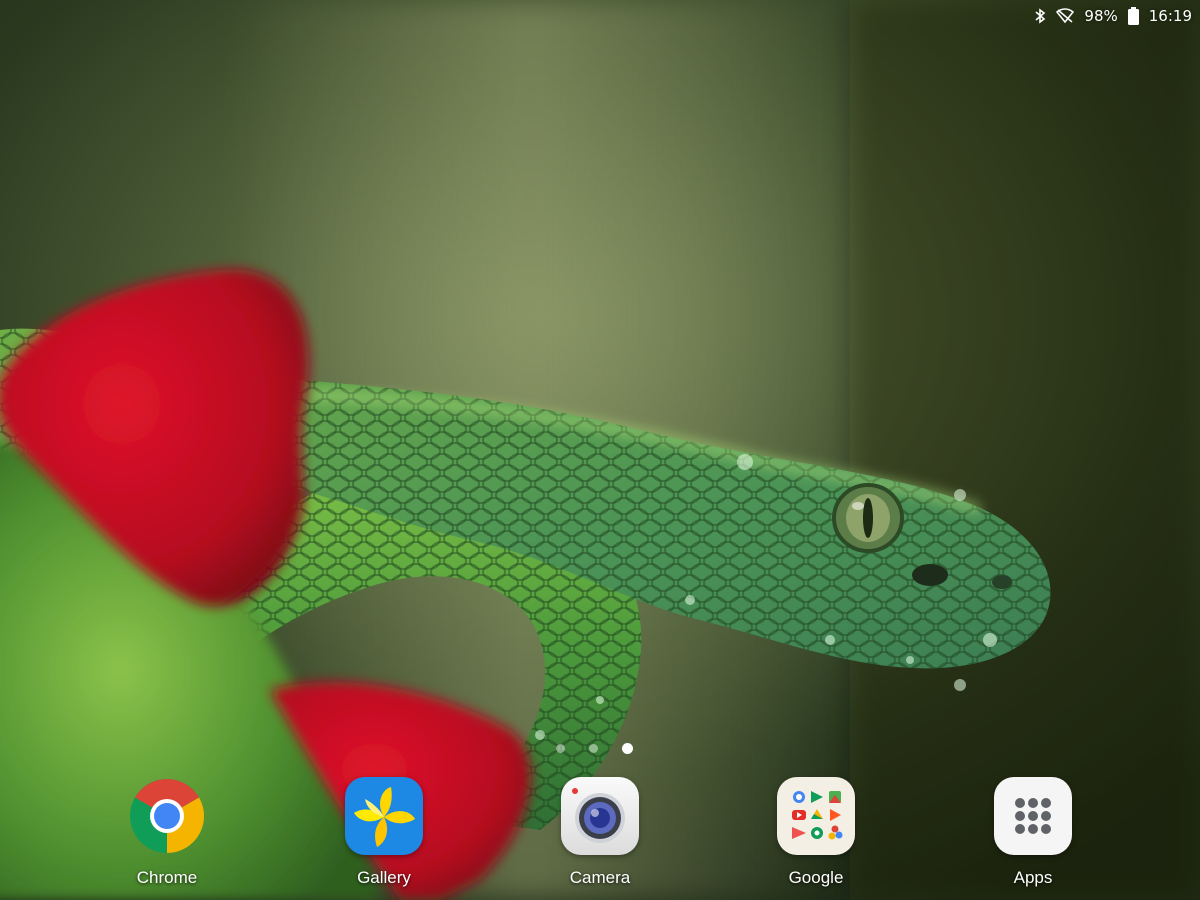 Image resolution: width=1200 pixels, height=900 pixels. I want to click on app-dock: Chrome Gallery Camera Google Apps, so click(600, 835).